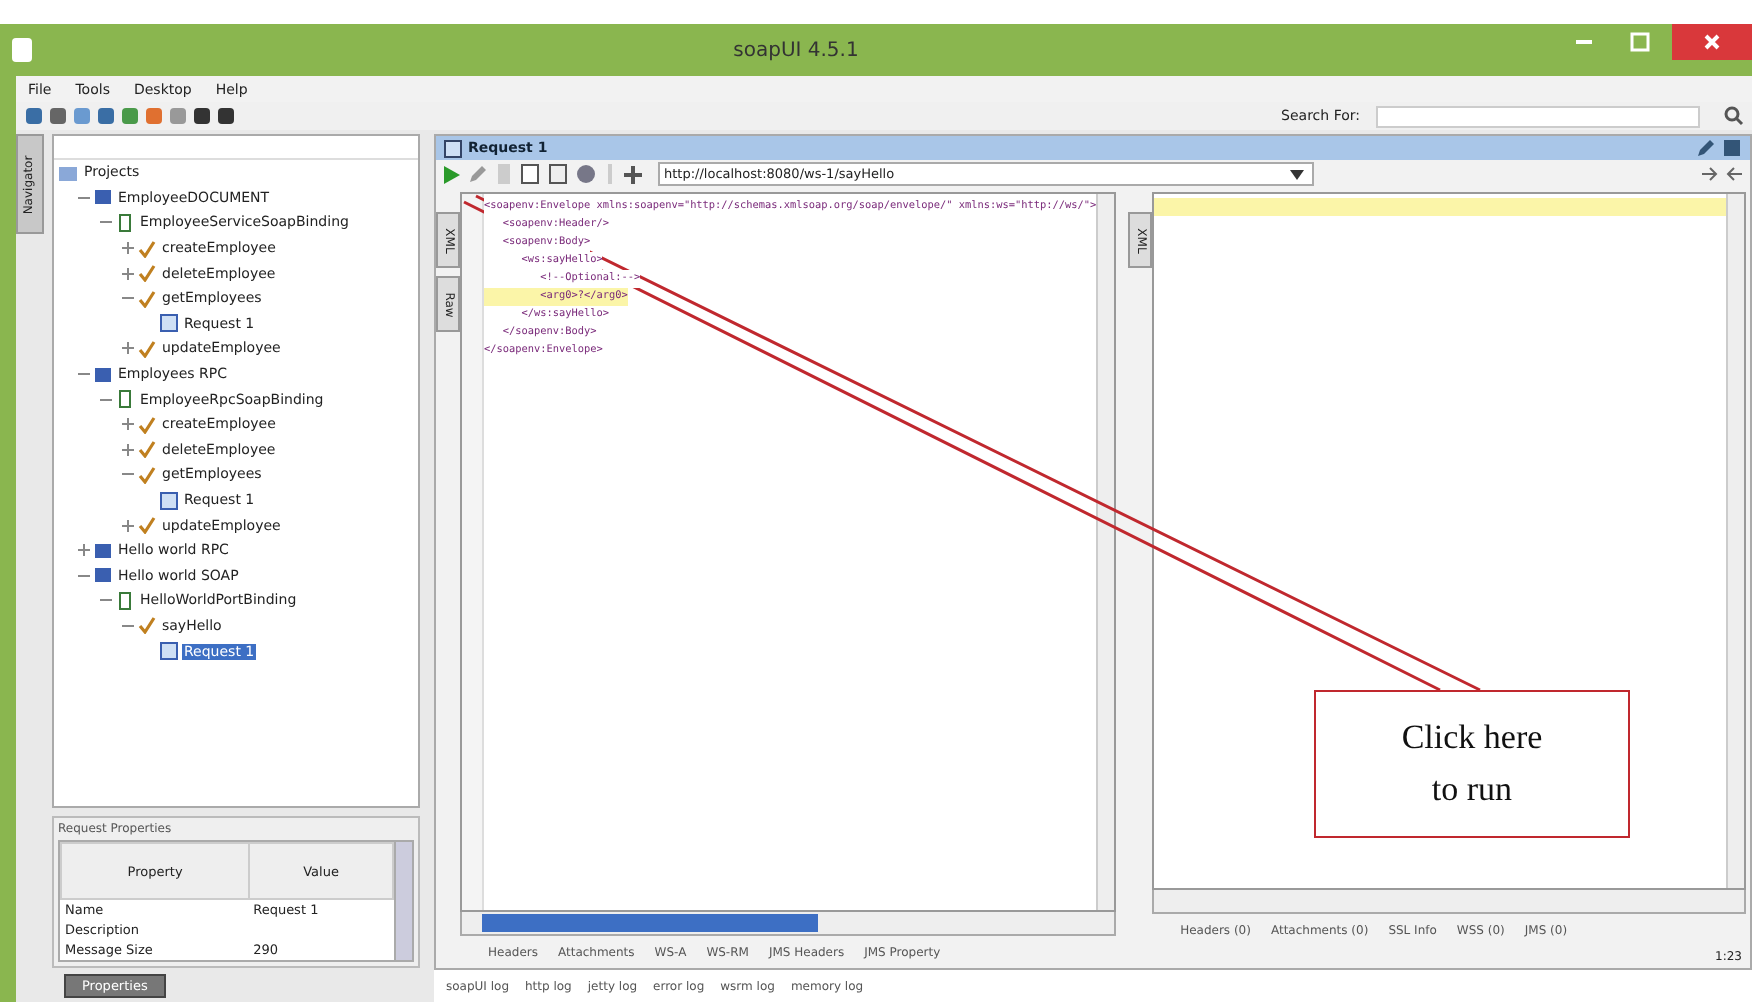 This screenshot has width=1752, height=1002. Describe the element at coordinates (1472, 764) in the screenshot. I see `callout-note: Click here to run` at that location.